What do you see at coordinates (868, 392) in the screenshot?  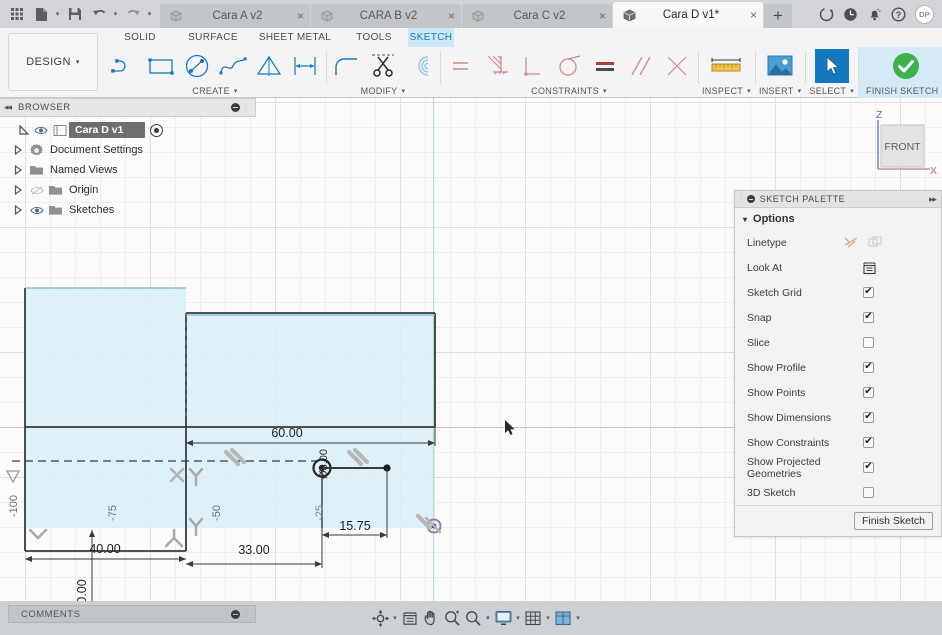 I see `checkbox-show-points` at bounding box center [868, 392].